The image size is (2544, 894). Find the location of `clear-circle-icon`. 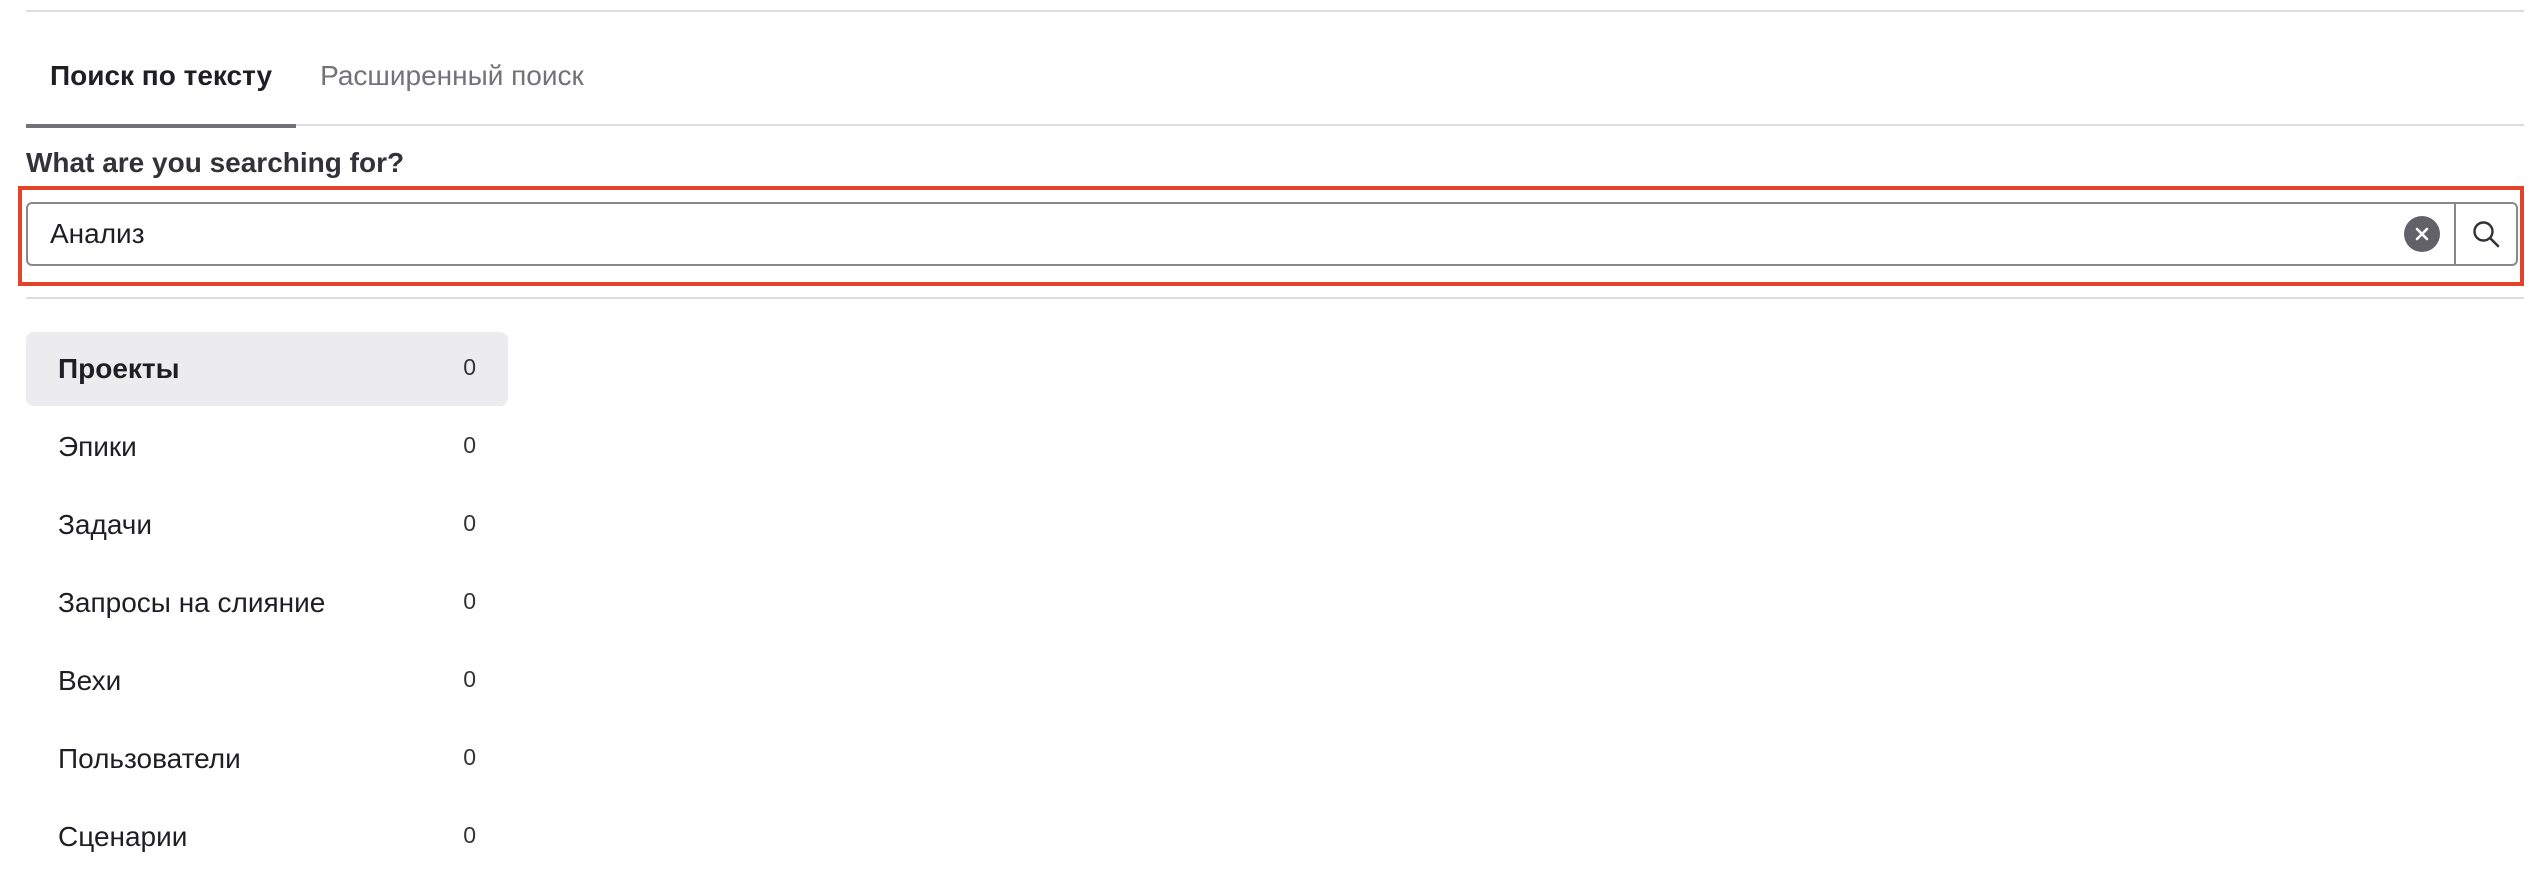

clear-circle-icon is located at coordinates (2422, 234).